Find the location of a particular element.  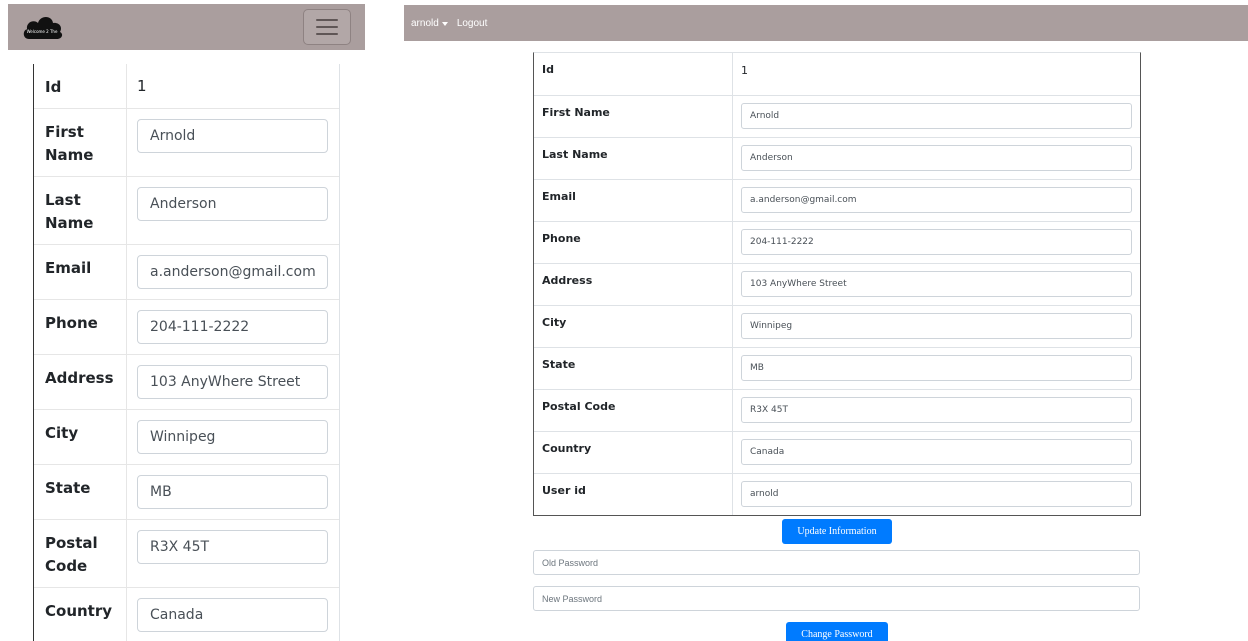

username-label: arnold is located at coordinates (425, 23).